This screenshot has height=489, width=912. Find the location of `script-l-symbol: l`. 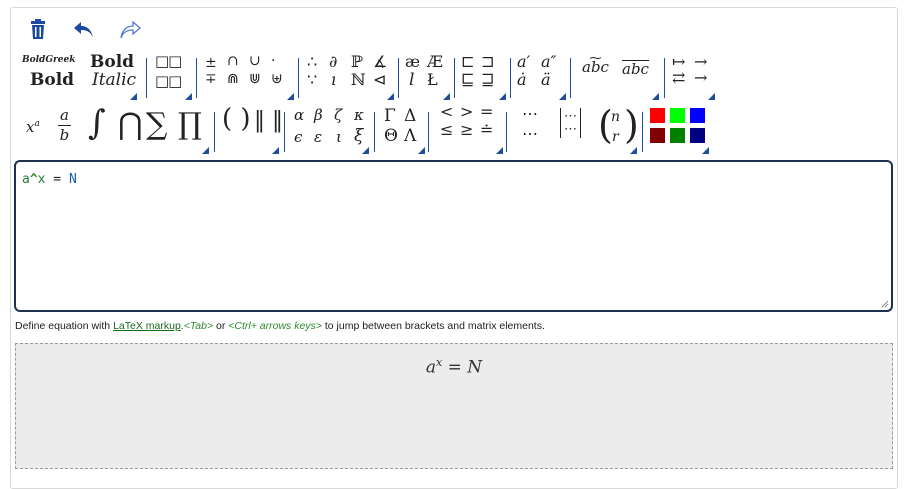

script-l-symbol: l is located at coordinates (412, 80).